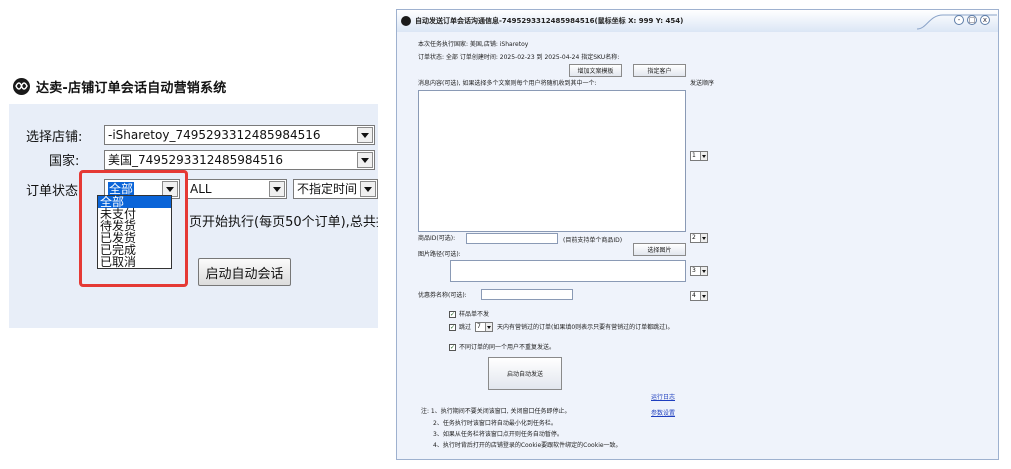 Image resolution: width=1011 pixels, height=469 pixels. I want to click on send-order-select-2: 2, so click(699, 238).